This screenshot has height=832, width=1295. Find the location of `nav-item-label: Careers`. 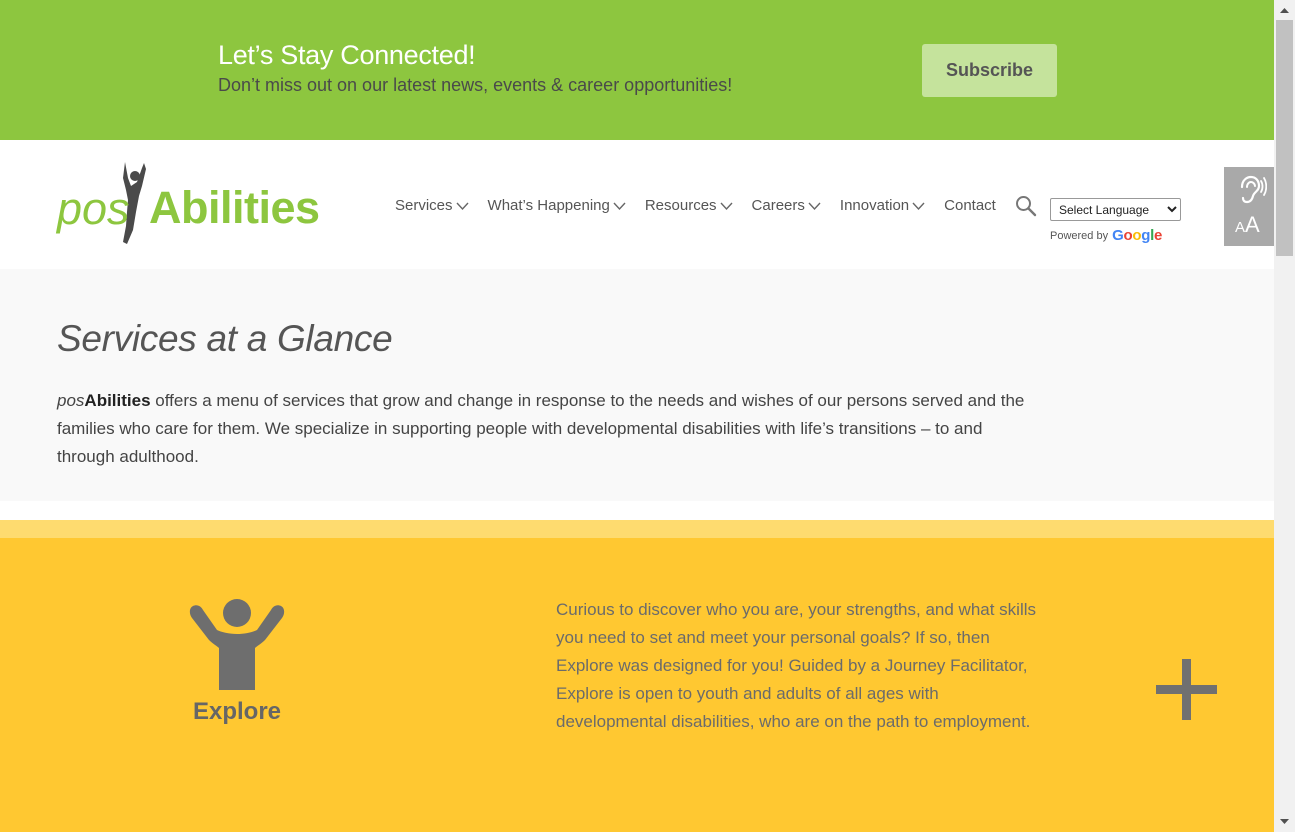

nav-item-label: Careers is located at coordinates (778, 205).